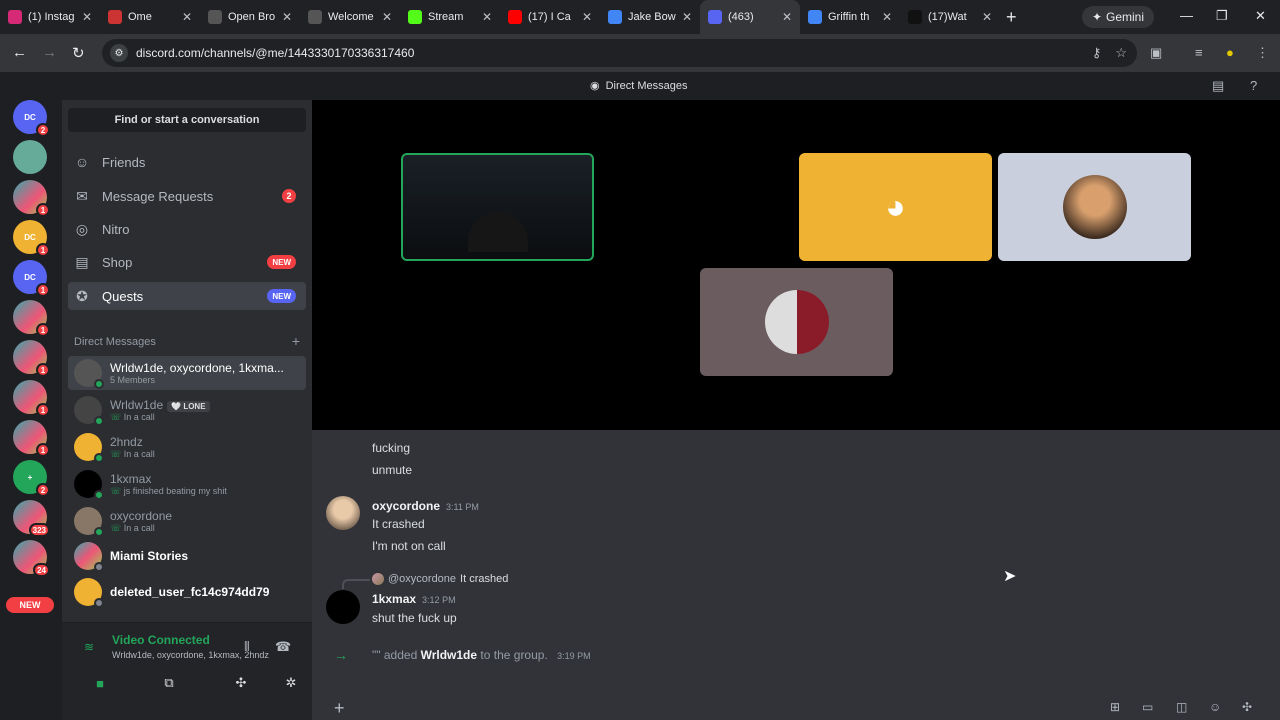 The width and height of the screenshot is (1280, 720). What do you see at coordinates (119, 53) in the screenshot?
I see `site-info-icon: ⚙` at bounding box center [119, 53].